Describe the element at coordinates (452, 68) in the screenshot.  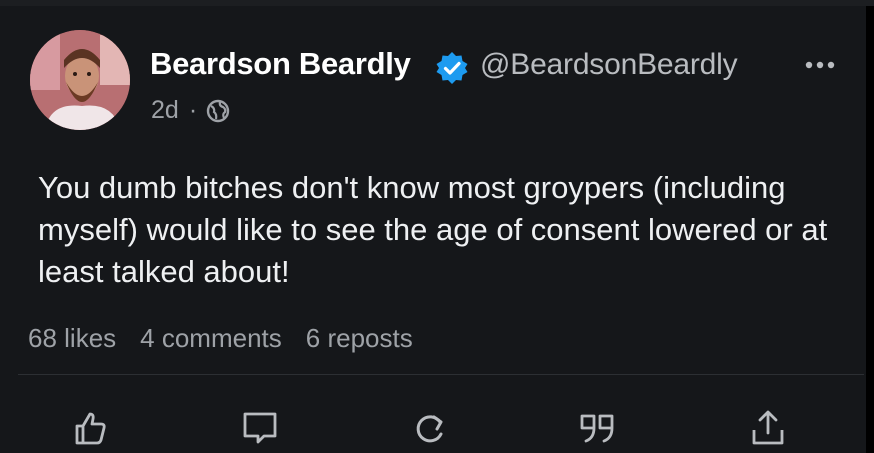
I see `verified-badge-icon` at that location.